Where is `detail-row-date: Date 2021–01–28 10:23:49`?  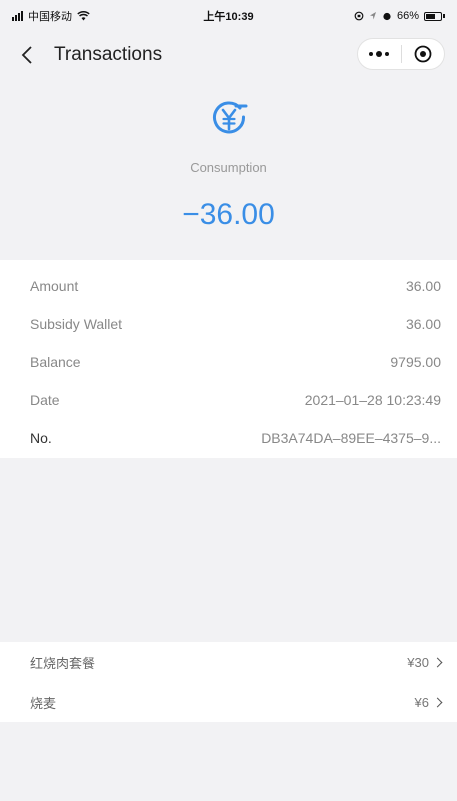 detail-row-date: Date 2021–01–28 10:23:49 is located at coordinates (235, 400).